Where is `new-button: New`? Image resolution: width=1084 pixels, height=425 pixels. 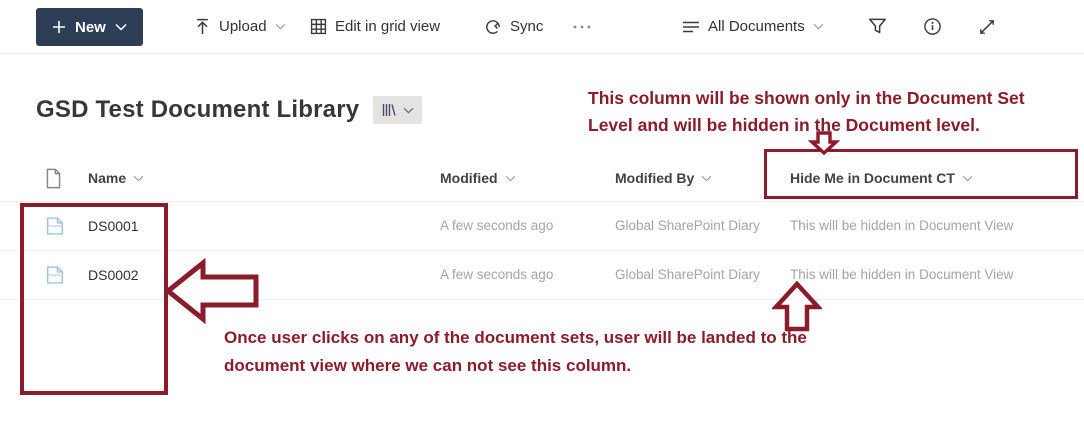 new-button: New is located at coordinates (89, 27).